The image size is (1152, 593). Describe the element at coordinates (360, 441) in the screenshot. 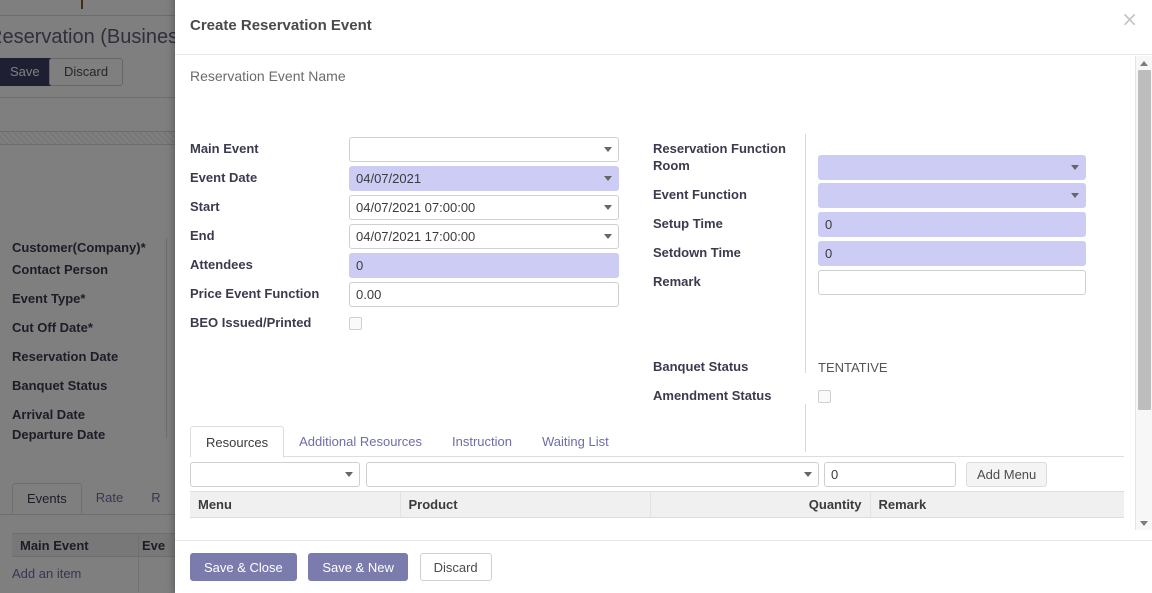

I see `tab-additional-resources: Additional Resources` at that location.